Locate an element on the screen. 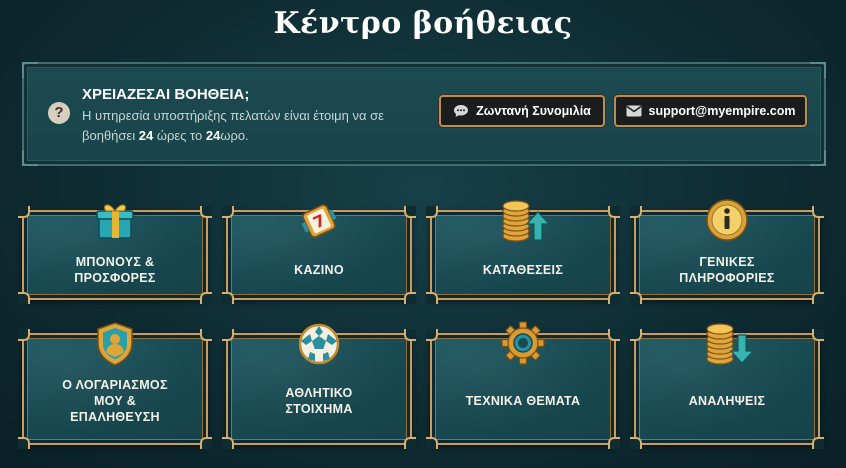 This screenshot has width=846, height=468. coins-deposit-icon is located at coordinates (524, 223).